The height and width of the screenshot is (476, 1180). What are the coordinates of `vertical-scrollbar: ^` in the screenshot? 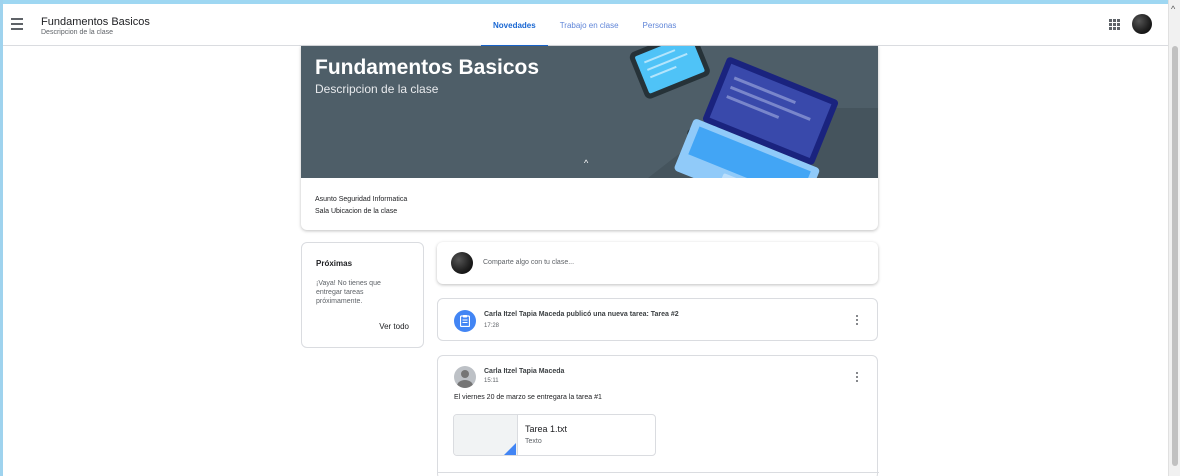 It's located at (1174, 238).